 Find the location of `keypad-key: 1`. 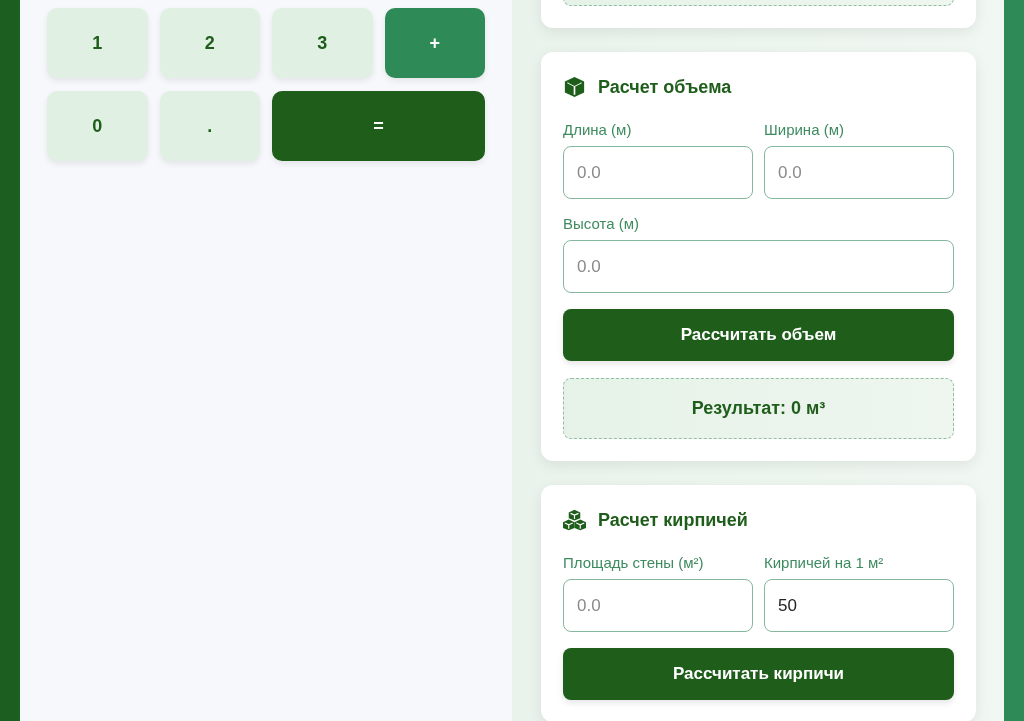

keypad-key: 1 is located at coordinates (97, 43).